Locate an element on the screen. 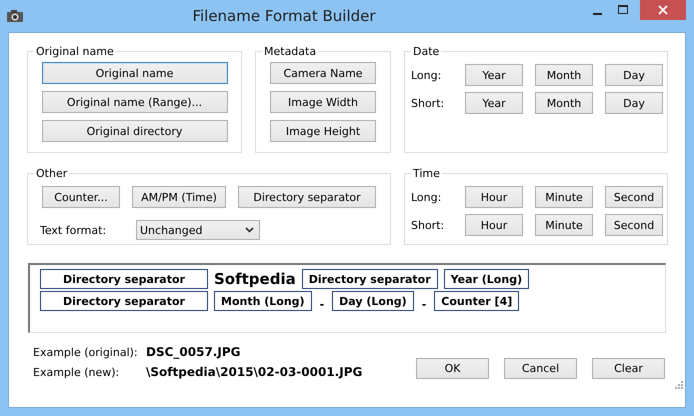  format-button: Directory separator is located at coordinates (307, 197).